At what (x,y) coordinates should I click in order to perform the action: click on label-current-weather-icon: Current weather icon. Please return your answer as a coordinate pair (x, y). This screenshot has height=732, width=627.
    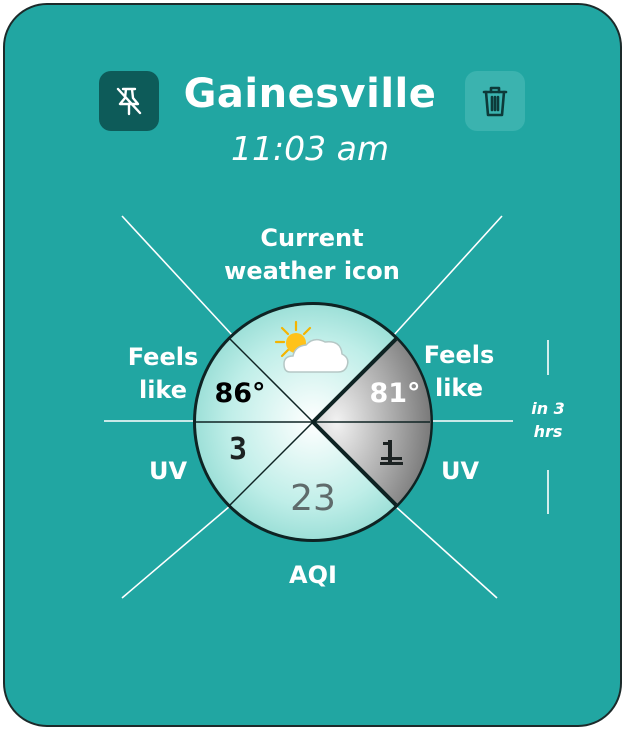
    Looking at the image, I should click on (312, 254).